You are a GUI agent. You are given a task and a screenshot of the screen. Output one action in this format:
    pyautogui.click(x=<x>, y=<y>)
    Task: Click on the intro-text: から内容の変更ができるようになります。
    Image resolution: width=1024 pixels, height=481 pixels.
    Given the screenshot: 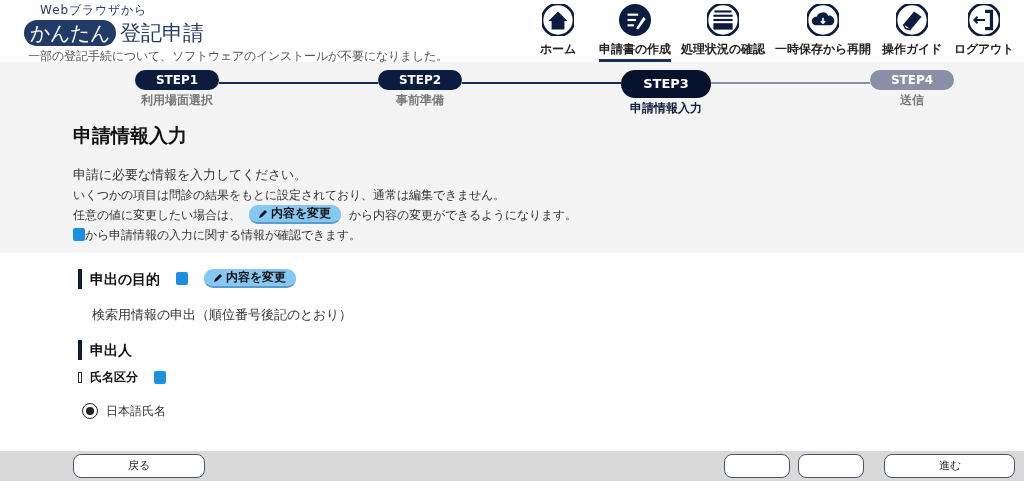 What is the action you would take?
    pyautogui.click(x=463, y=215)
    